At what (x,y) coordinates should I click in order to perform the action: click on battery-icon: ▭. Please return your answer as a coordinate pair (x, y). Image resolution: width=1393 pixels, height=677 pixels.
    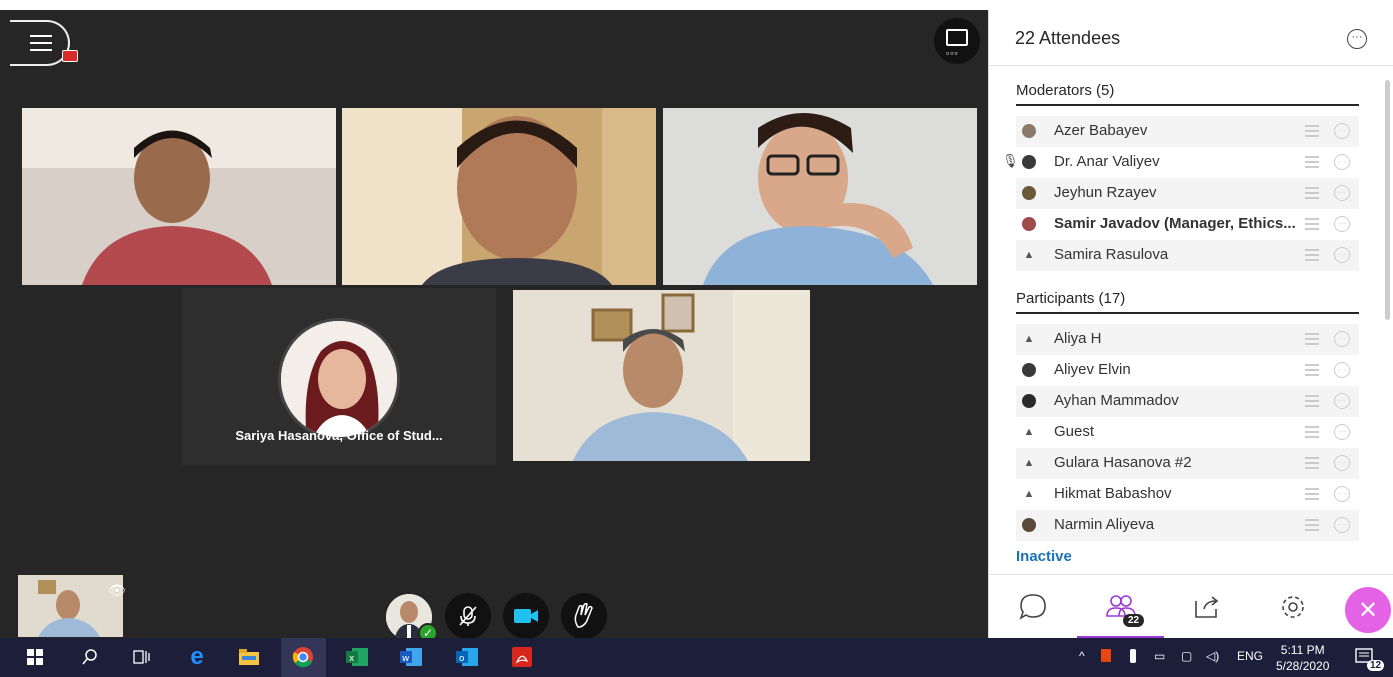
    Looking at the image, I should click on (1159, 656).